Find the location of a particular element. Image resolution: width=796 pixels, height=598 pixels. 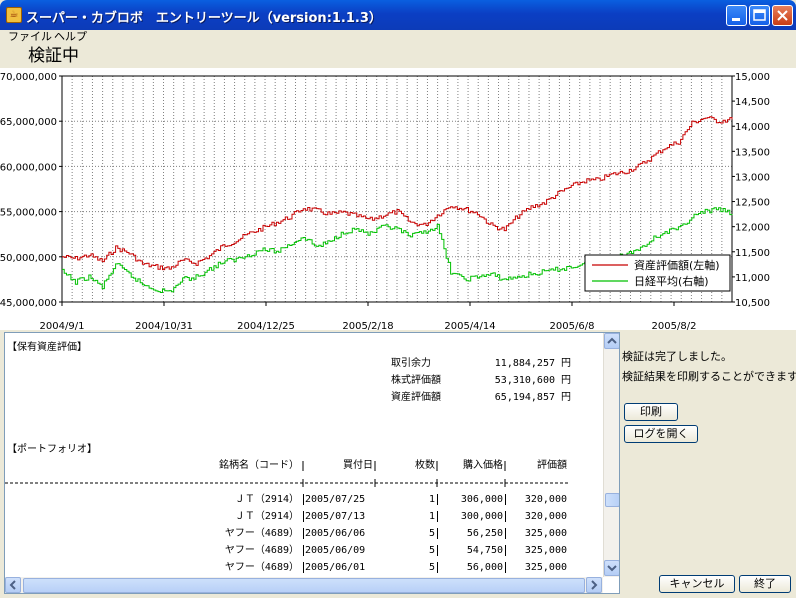

x-axis-tick-label: 2005/4/14 is located at coordinates (469, 325).